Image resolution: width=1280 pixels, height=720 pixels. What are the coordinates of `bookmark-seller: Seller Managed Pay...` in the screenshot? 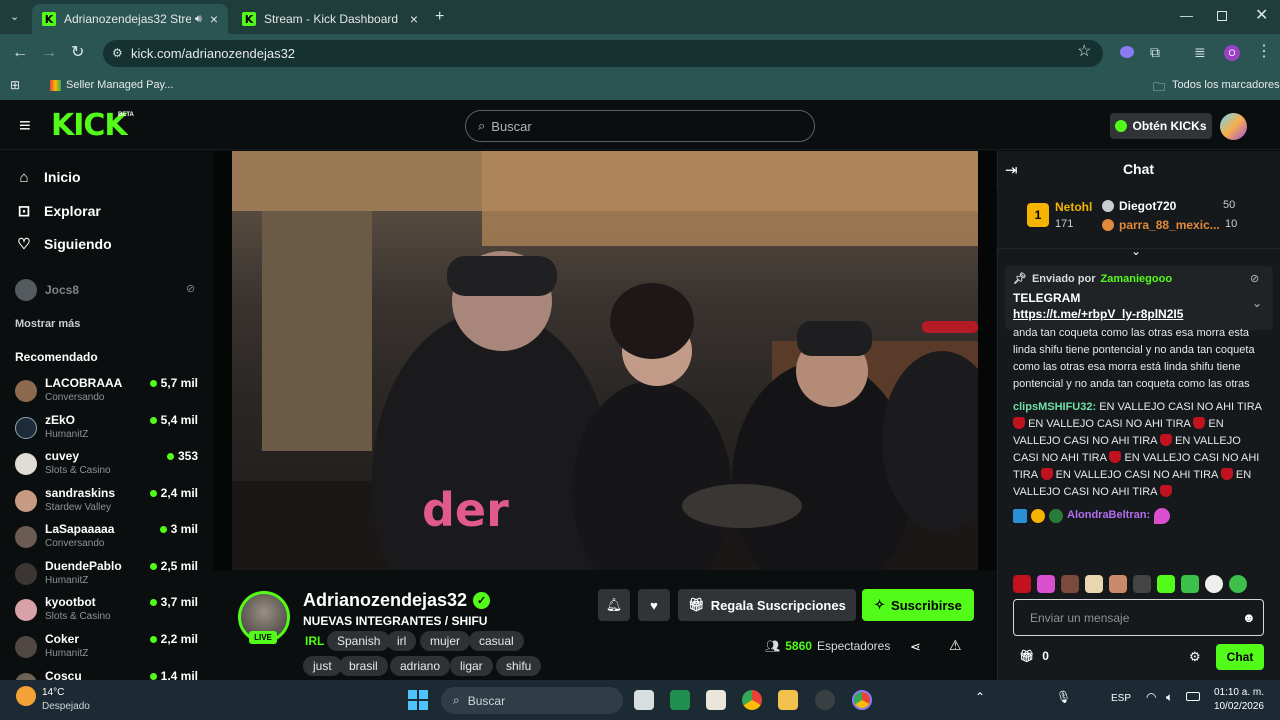 It's located at (119, 85).